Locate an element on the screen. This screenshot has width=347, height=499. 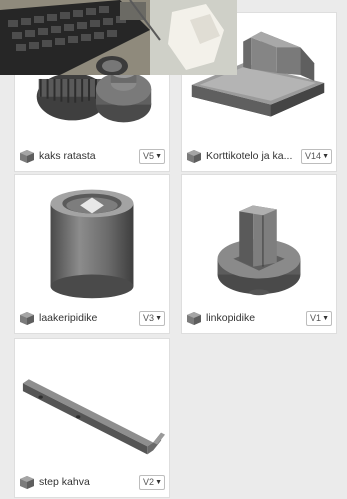
version-label: V5 is located at coordinates (149, 156).